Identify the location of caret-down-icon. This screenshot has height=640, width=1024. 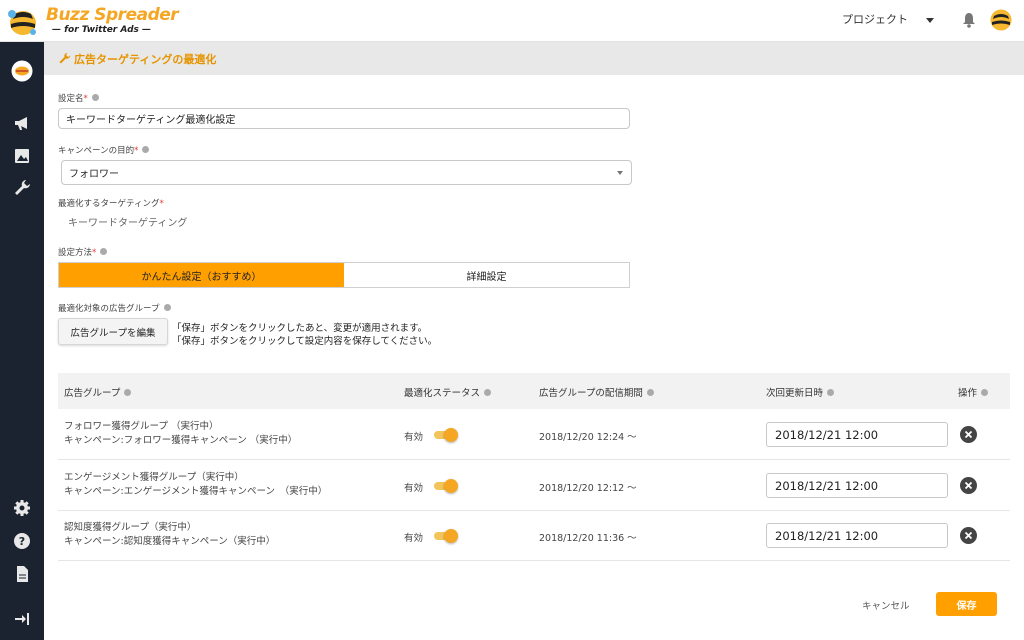
(930, 20).